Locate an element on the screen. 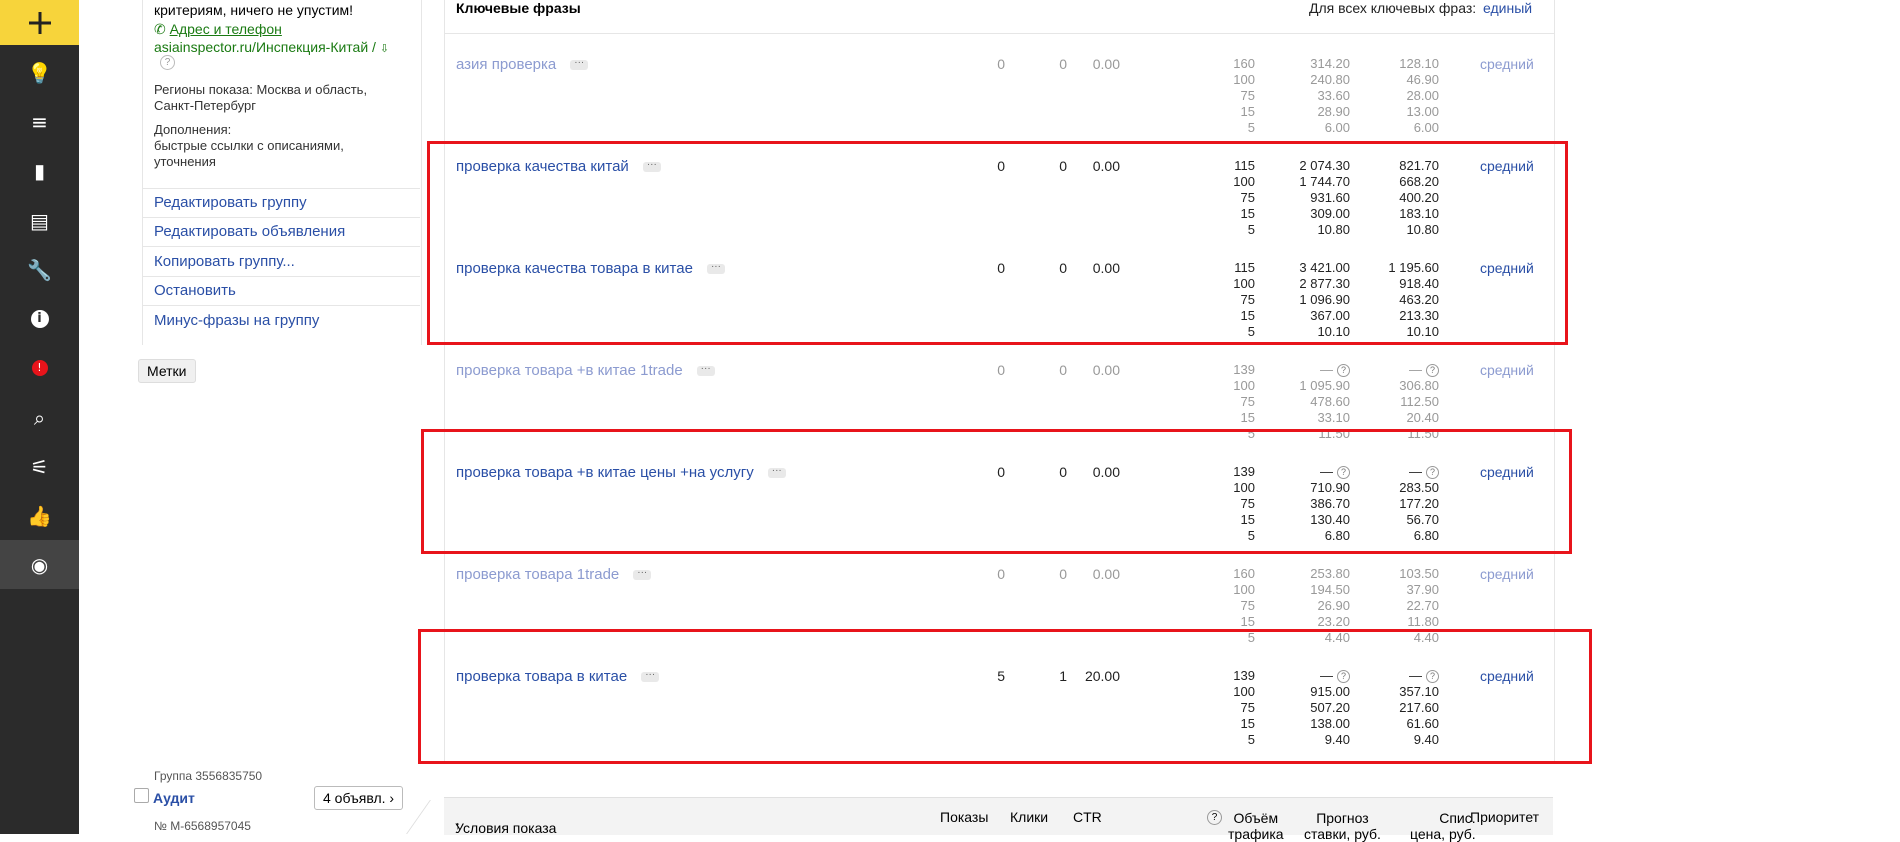  bid-value: 23.20 is located at coordinates (1333, 621).